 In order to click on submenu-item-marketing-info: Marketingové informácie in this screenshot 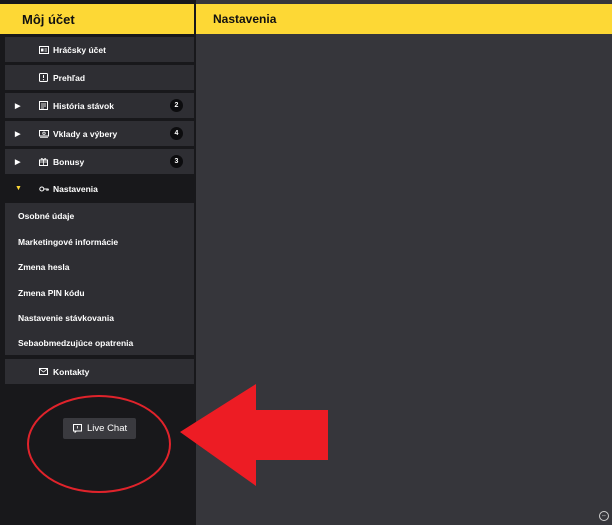, I will do `click(68, 242)`.